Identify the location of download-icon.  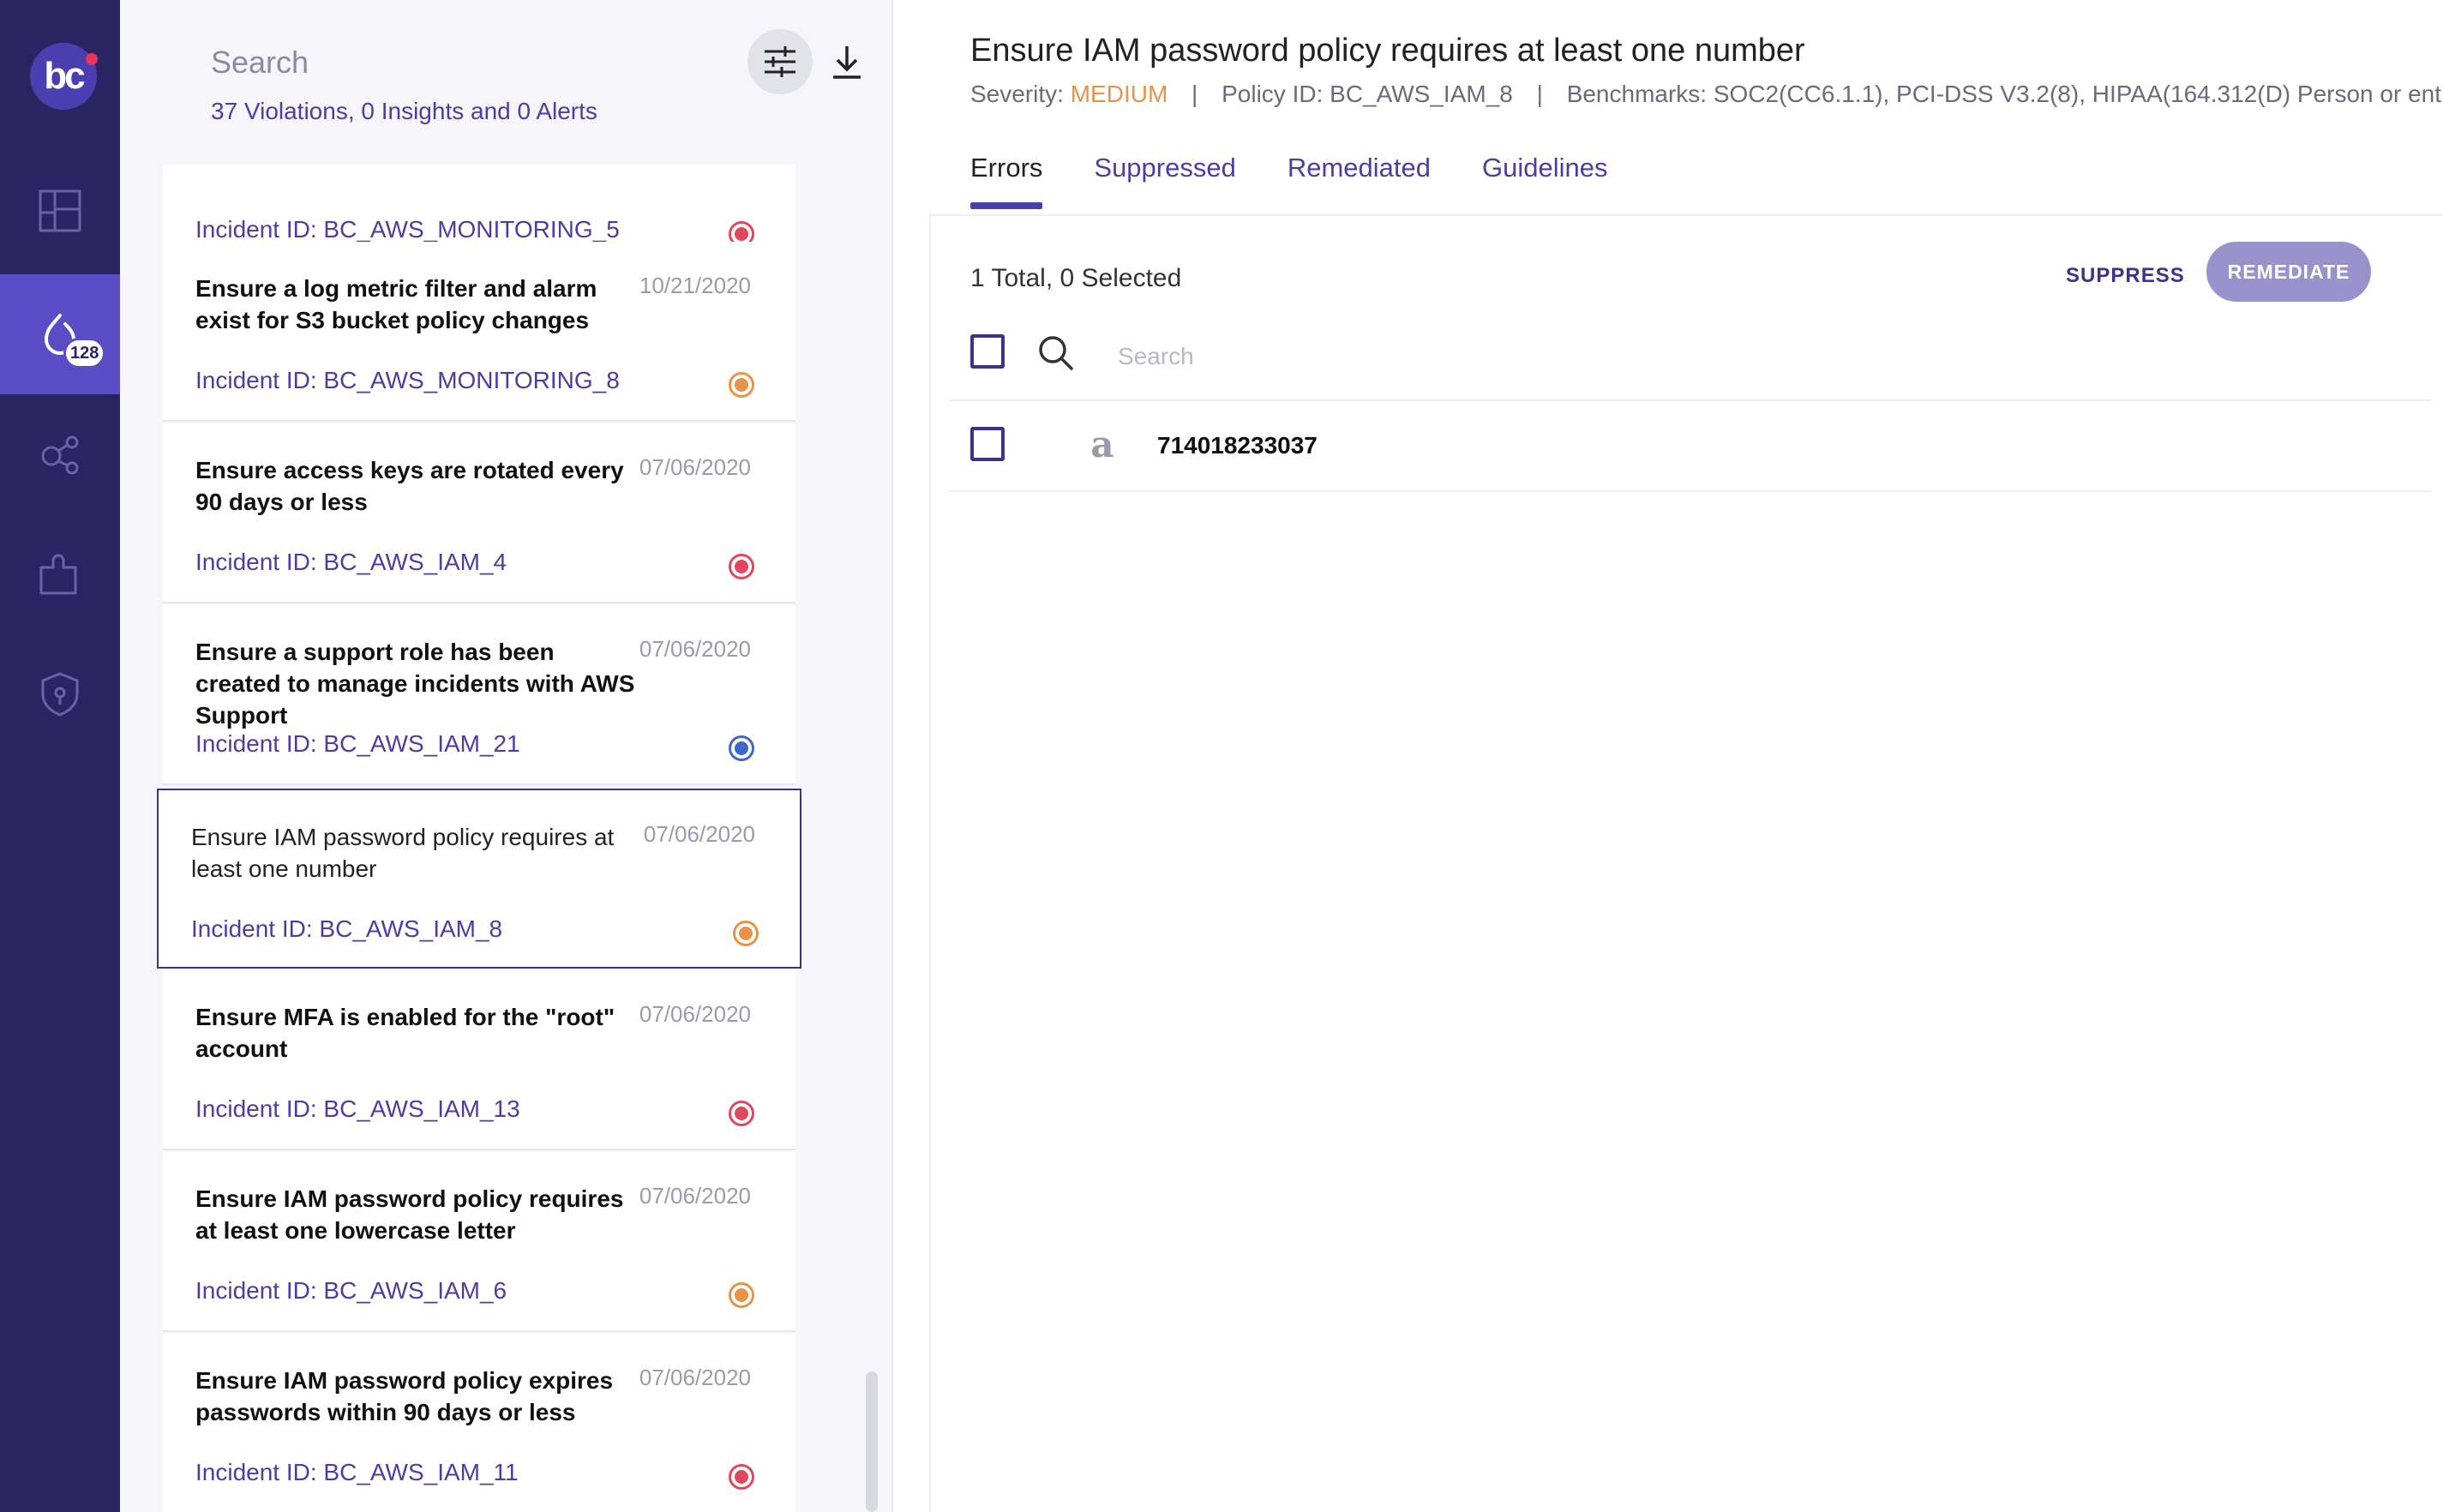
(847, 62).